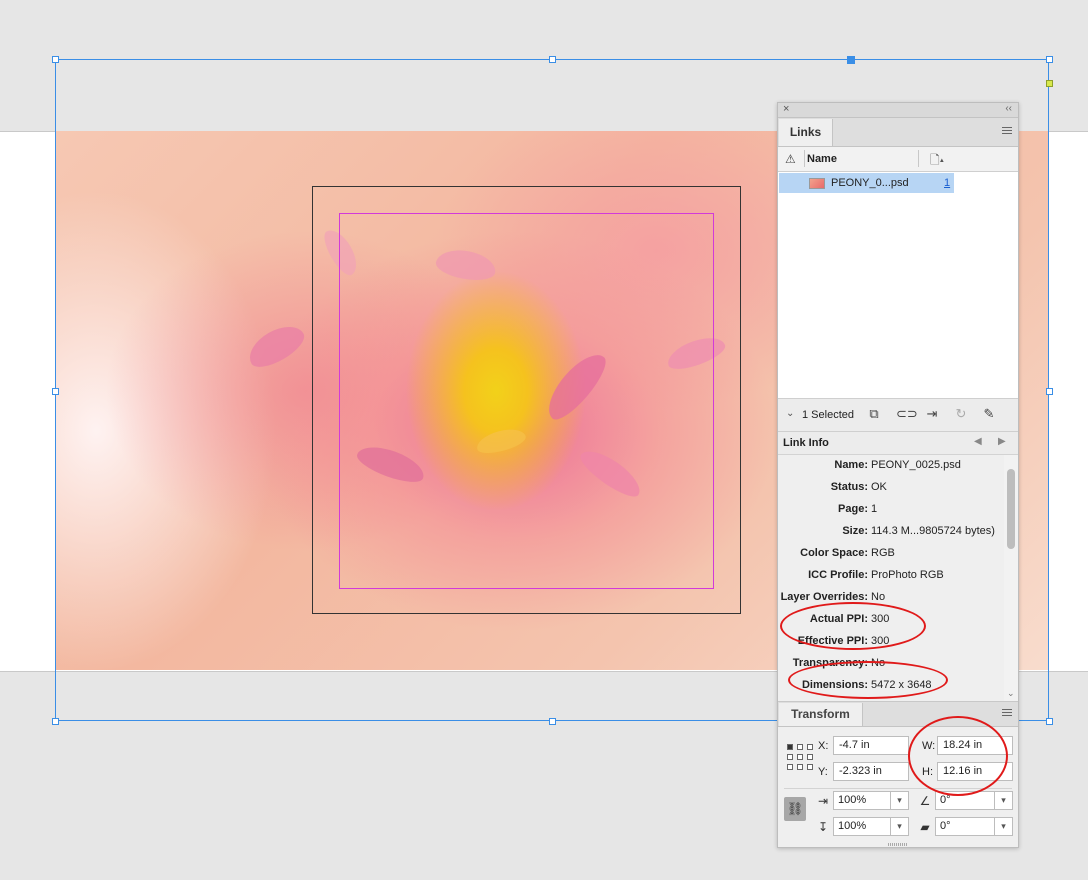  I want to click on edit-original-icon: ✎, so click(989, 414).